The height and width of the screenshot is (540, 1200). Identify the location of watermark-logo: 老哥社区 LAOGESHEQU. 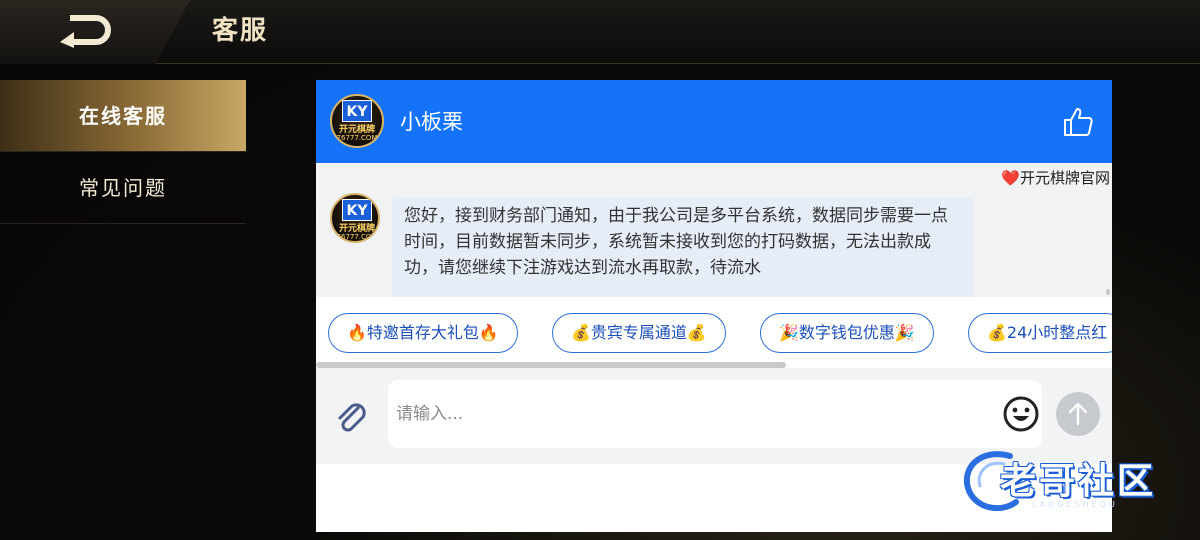
(1076, 483).